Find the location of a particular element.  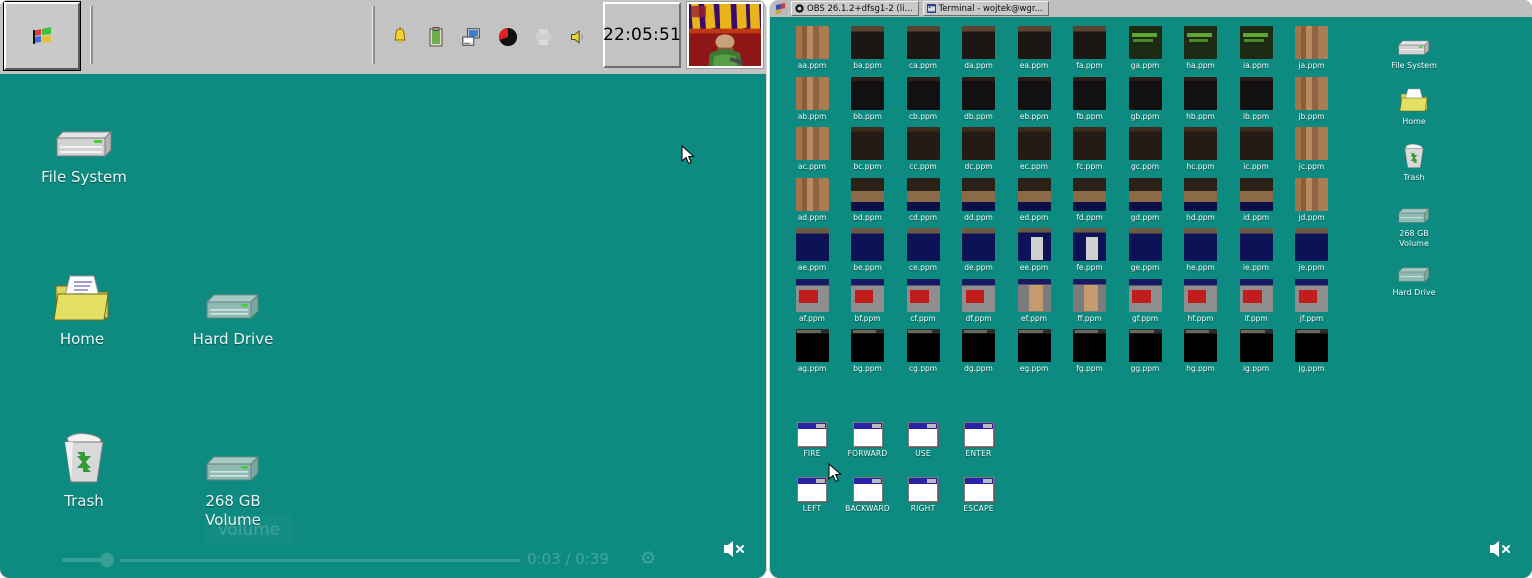

file-item: ac.ppm is located at coordinates (812, 149).